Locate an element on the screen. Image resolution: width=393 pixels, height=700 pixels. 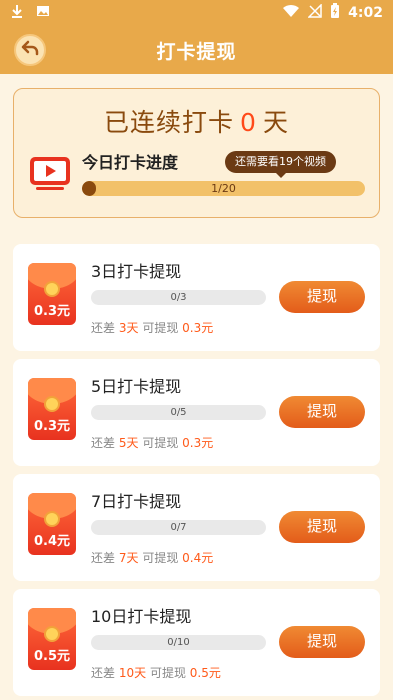
image-icon is located at coordinates (43, 13).